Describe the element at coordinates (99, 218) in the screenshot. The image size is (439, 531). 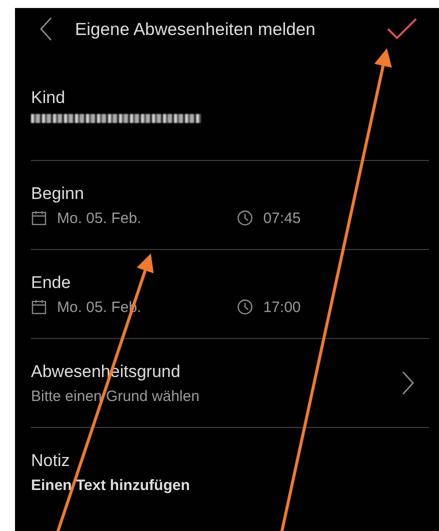
I see `date-value: Mo. 05. Feb.` at that location.